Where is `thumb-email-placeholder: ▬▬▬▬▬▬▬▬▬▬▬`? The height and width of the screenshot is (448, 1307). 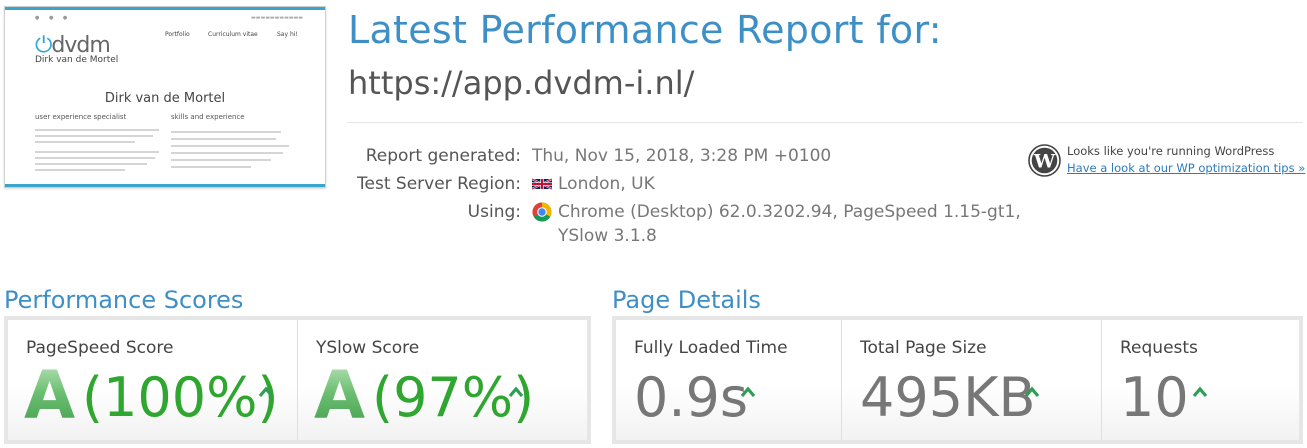 thumb-email-placeholder: ▬▬▬▬▬▬▬▬▬▬▬ is located at coordinates (277, 18).